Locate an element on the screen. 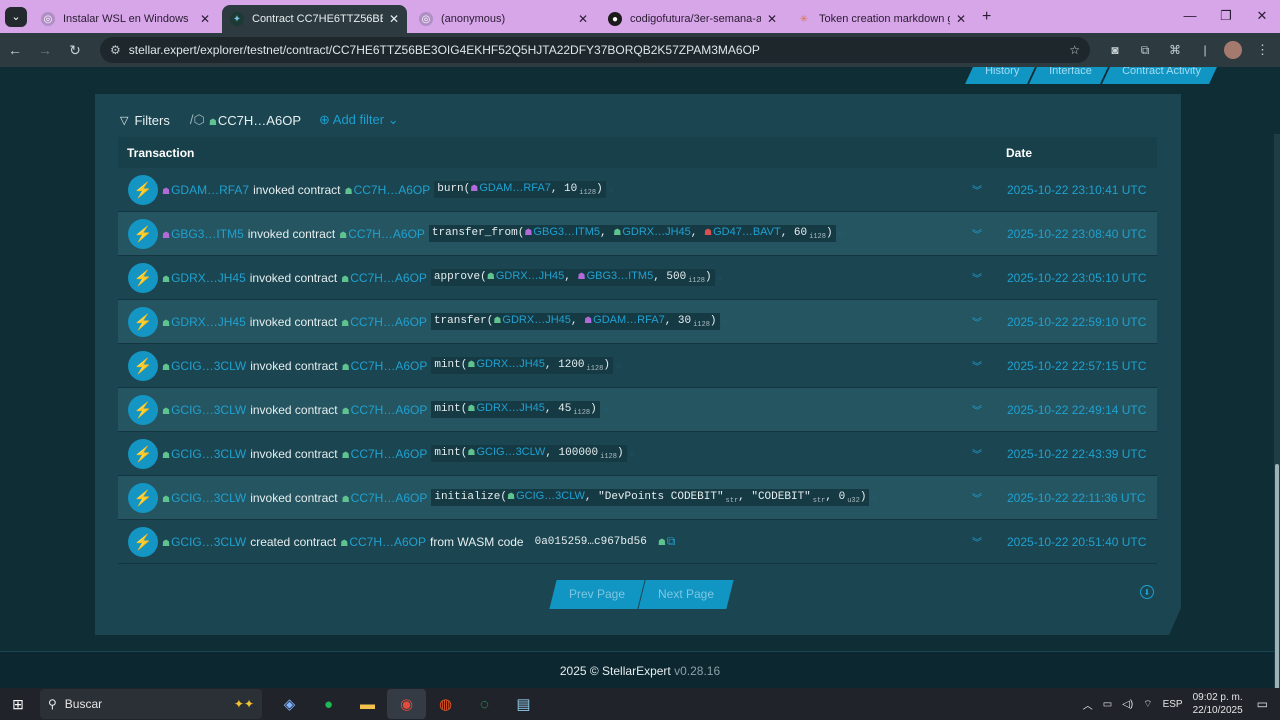 The image size is (1280, 720). transaction-date: 2025-10-22 23:08:40 UTC is located at coordinates (1076, 234).